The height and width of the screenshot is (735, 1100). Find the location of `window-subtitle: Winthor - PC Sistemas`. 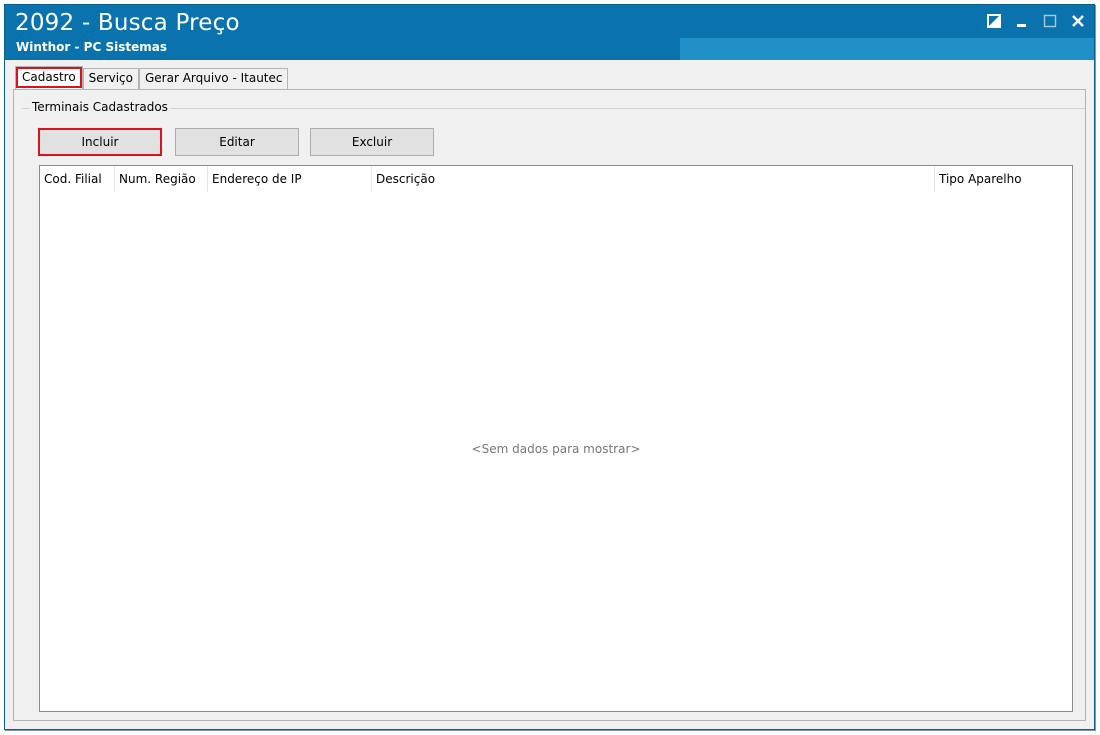

window-subtitle: Winthor - PC Sistemas is located at coordinates (91, 47).